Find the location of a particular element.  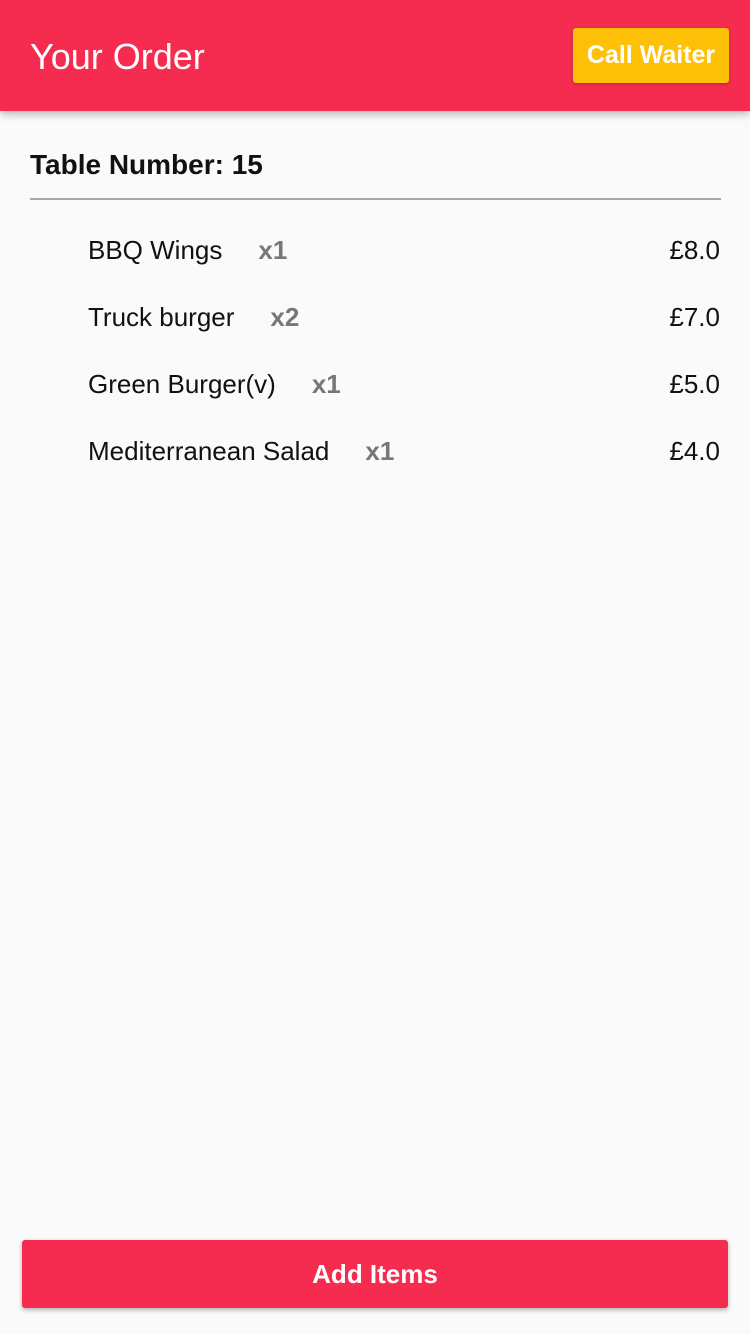

order-item-name-text: Mediterranean Salad is located at coordinates (209, 451).